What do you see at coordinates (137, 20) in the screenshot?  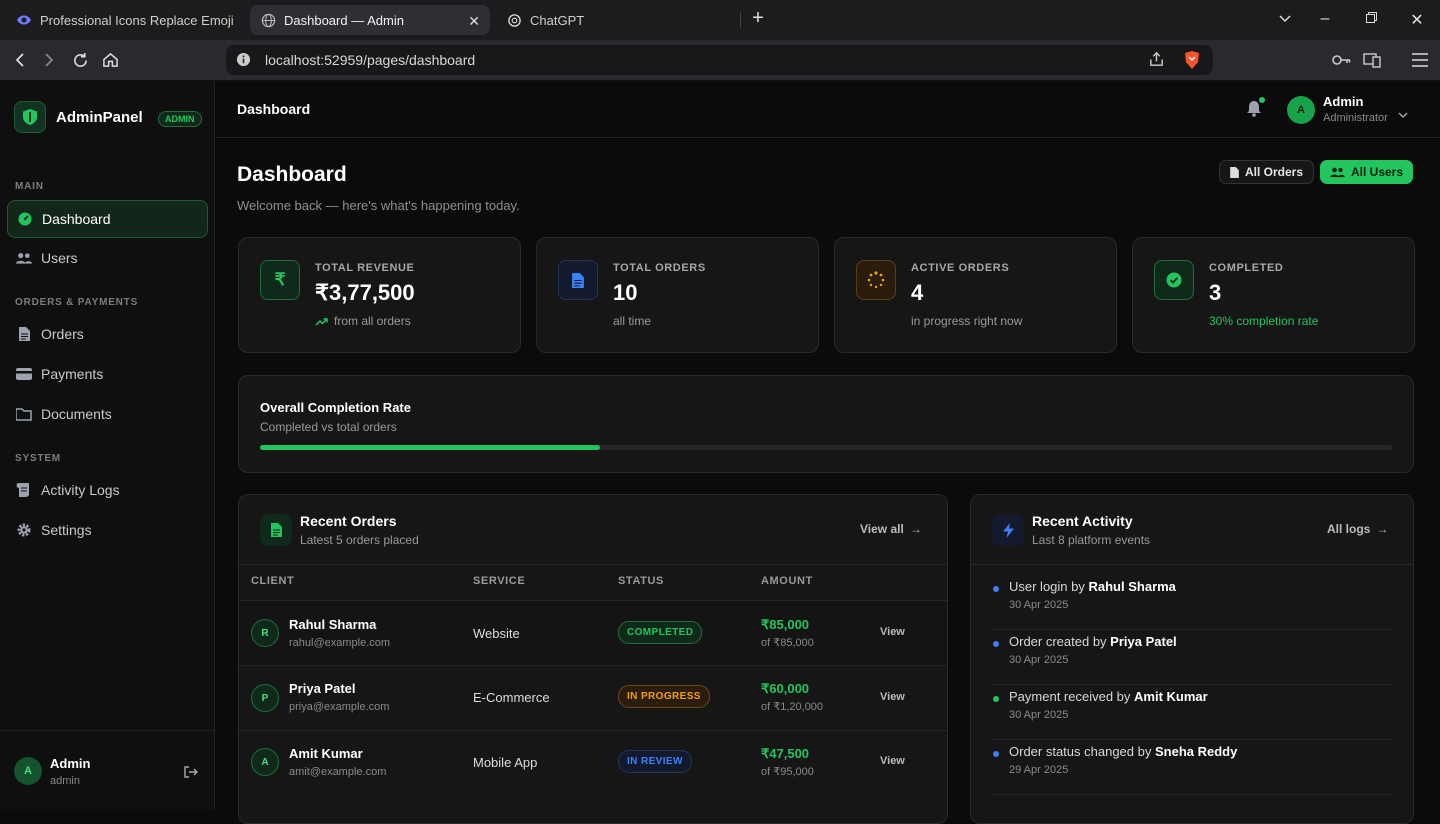 I see `tab-title: Professional Icons Replace Emojis - D` at bounding box center [137, 20].